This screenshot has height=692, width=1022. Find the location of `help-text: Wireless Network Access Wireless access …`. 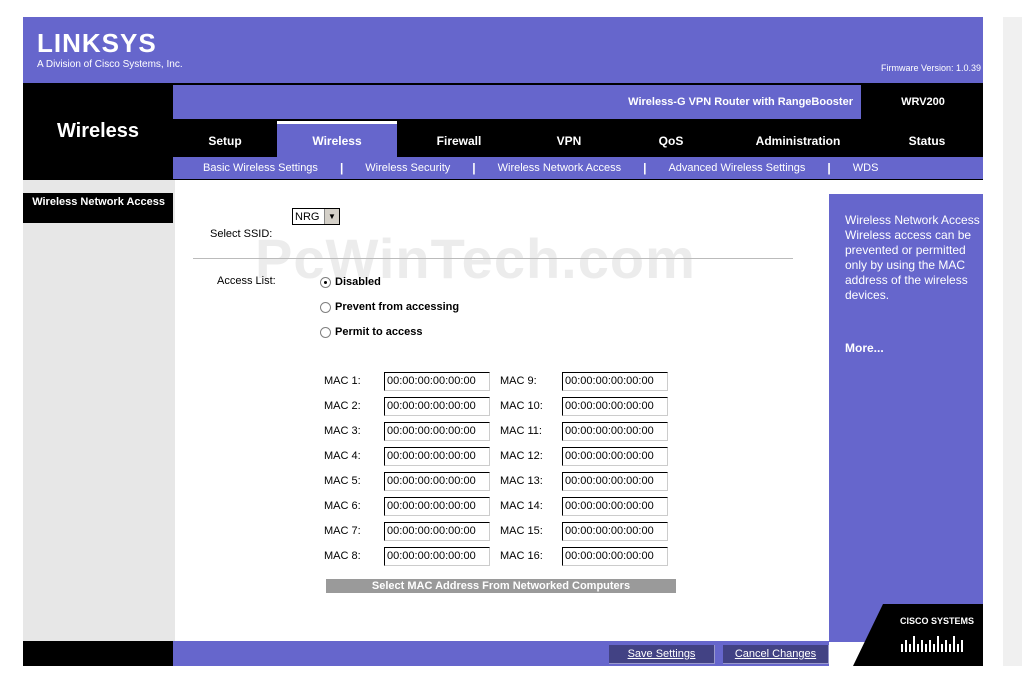

help-text: Wireless Network Access Wireless access … is located at coordinates (912, 257).